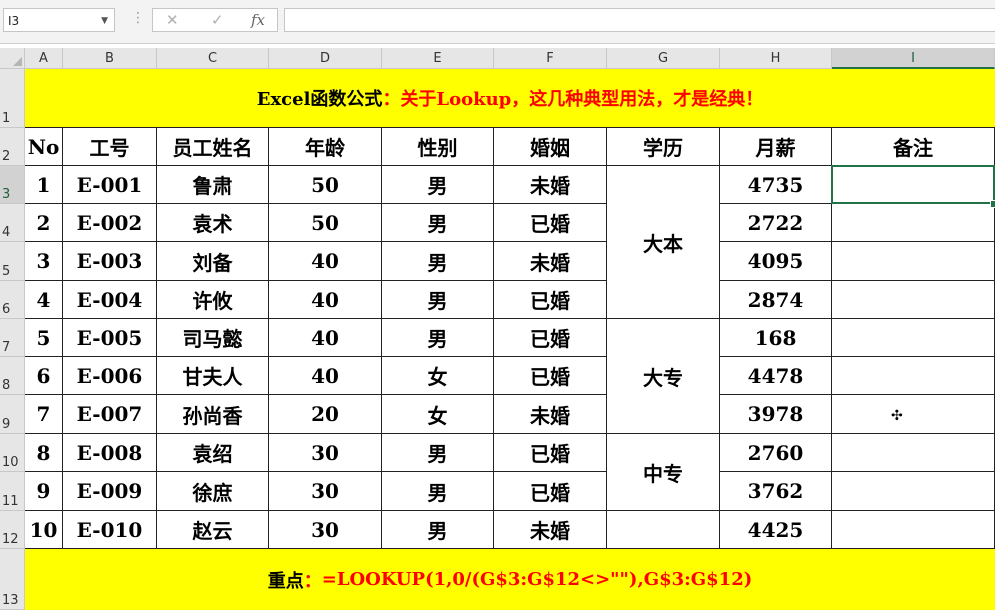  What do you see at coordinates (213, 185) in the screenshot?
I see `cell-name: 鲁肃` at bounding box center [213, 185].